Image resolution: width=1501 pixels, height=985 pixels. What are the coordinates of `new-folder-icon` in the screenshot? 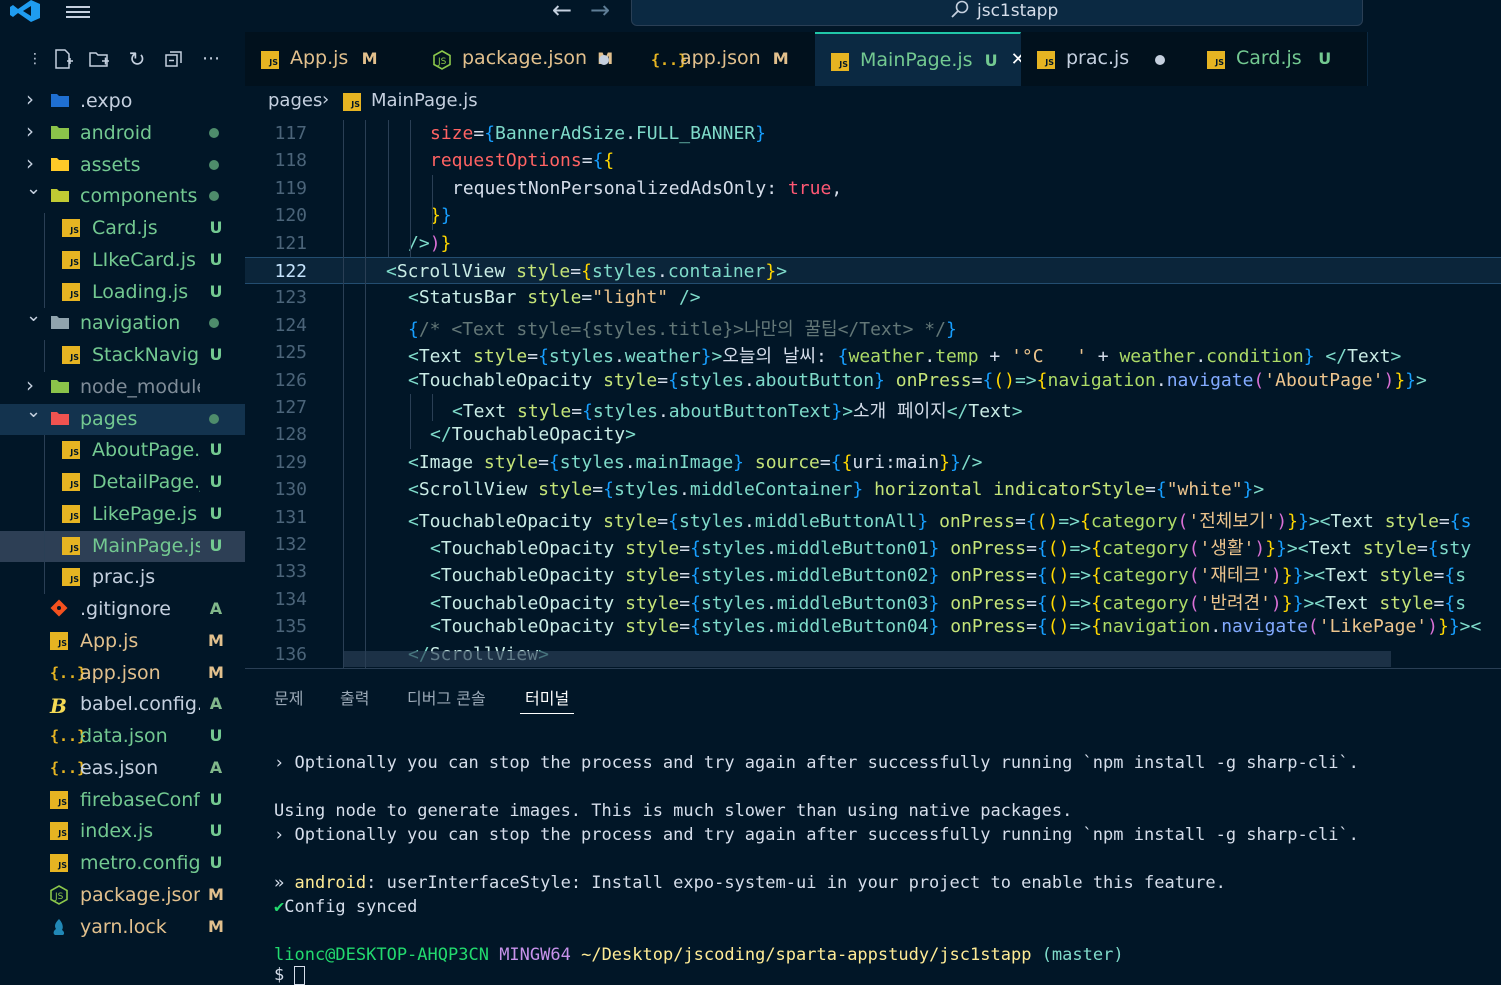 It's located at (99, 59).